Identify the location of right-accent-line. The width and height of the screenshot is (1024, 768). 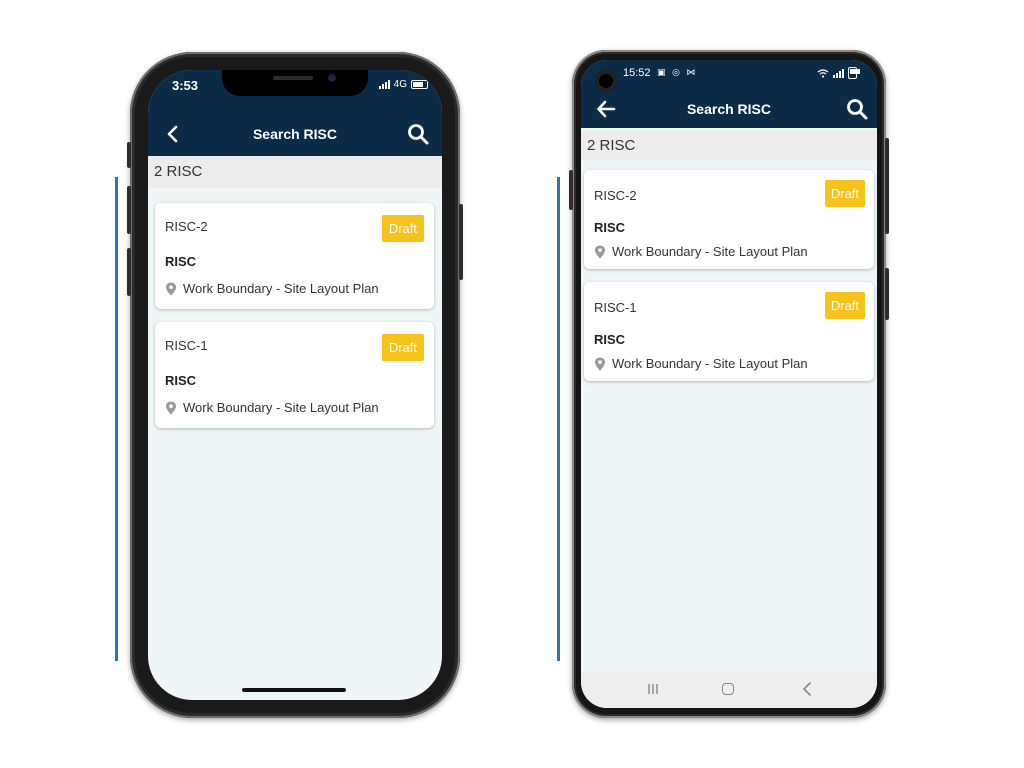
(558, 419).